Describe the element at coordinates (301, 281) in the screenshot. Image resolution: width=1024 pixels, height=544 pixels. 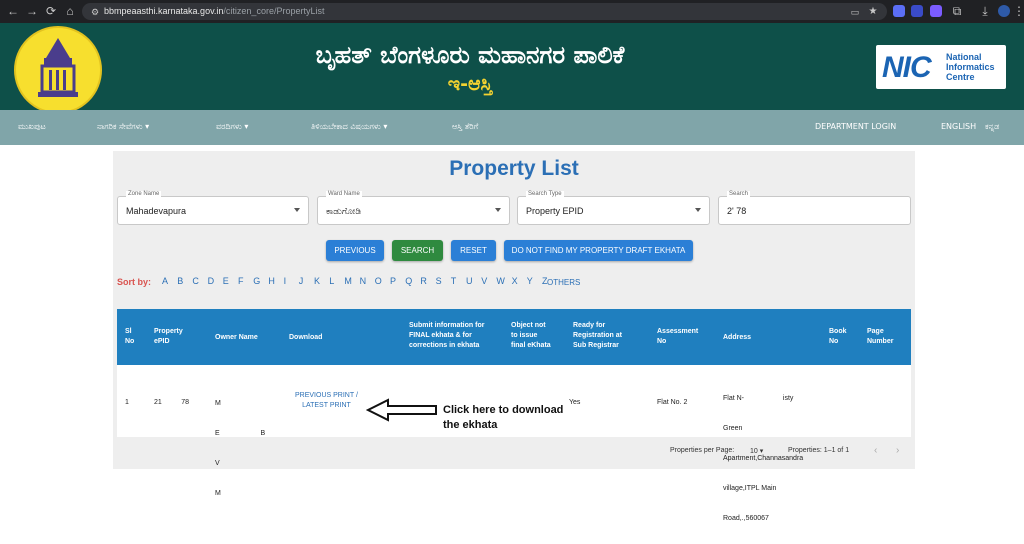
I see `sort-letter-j: J` at that location.